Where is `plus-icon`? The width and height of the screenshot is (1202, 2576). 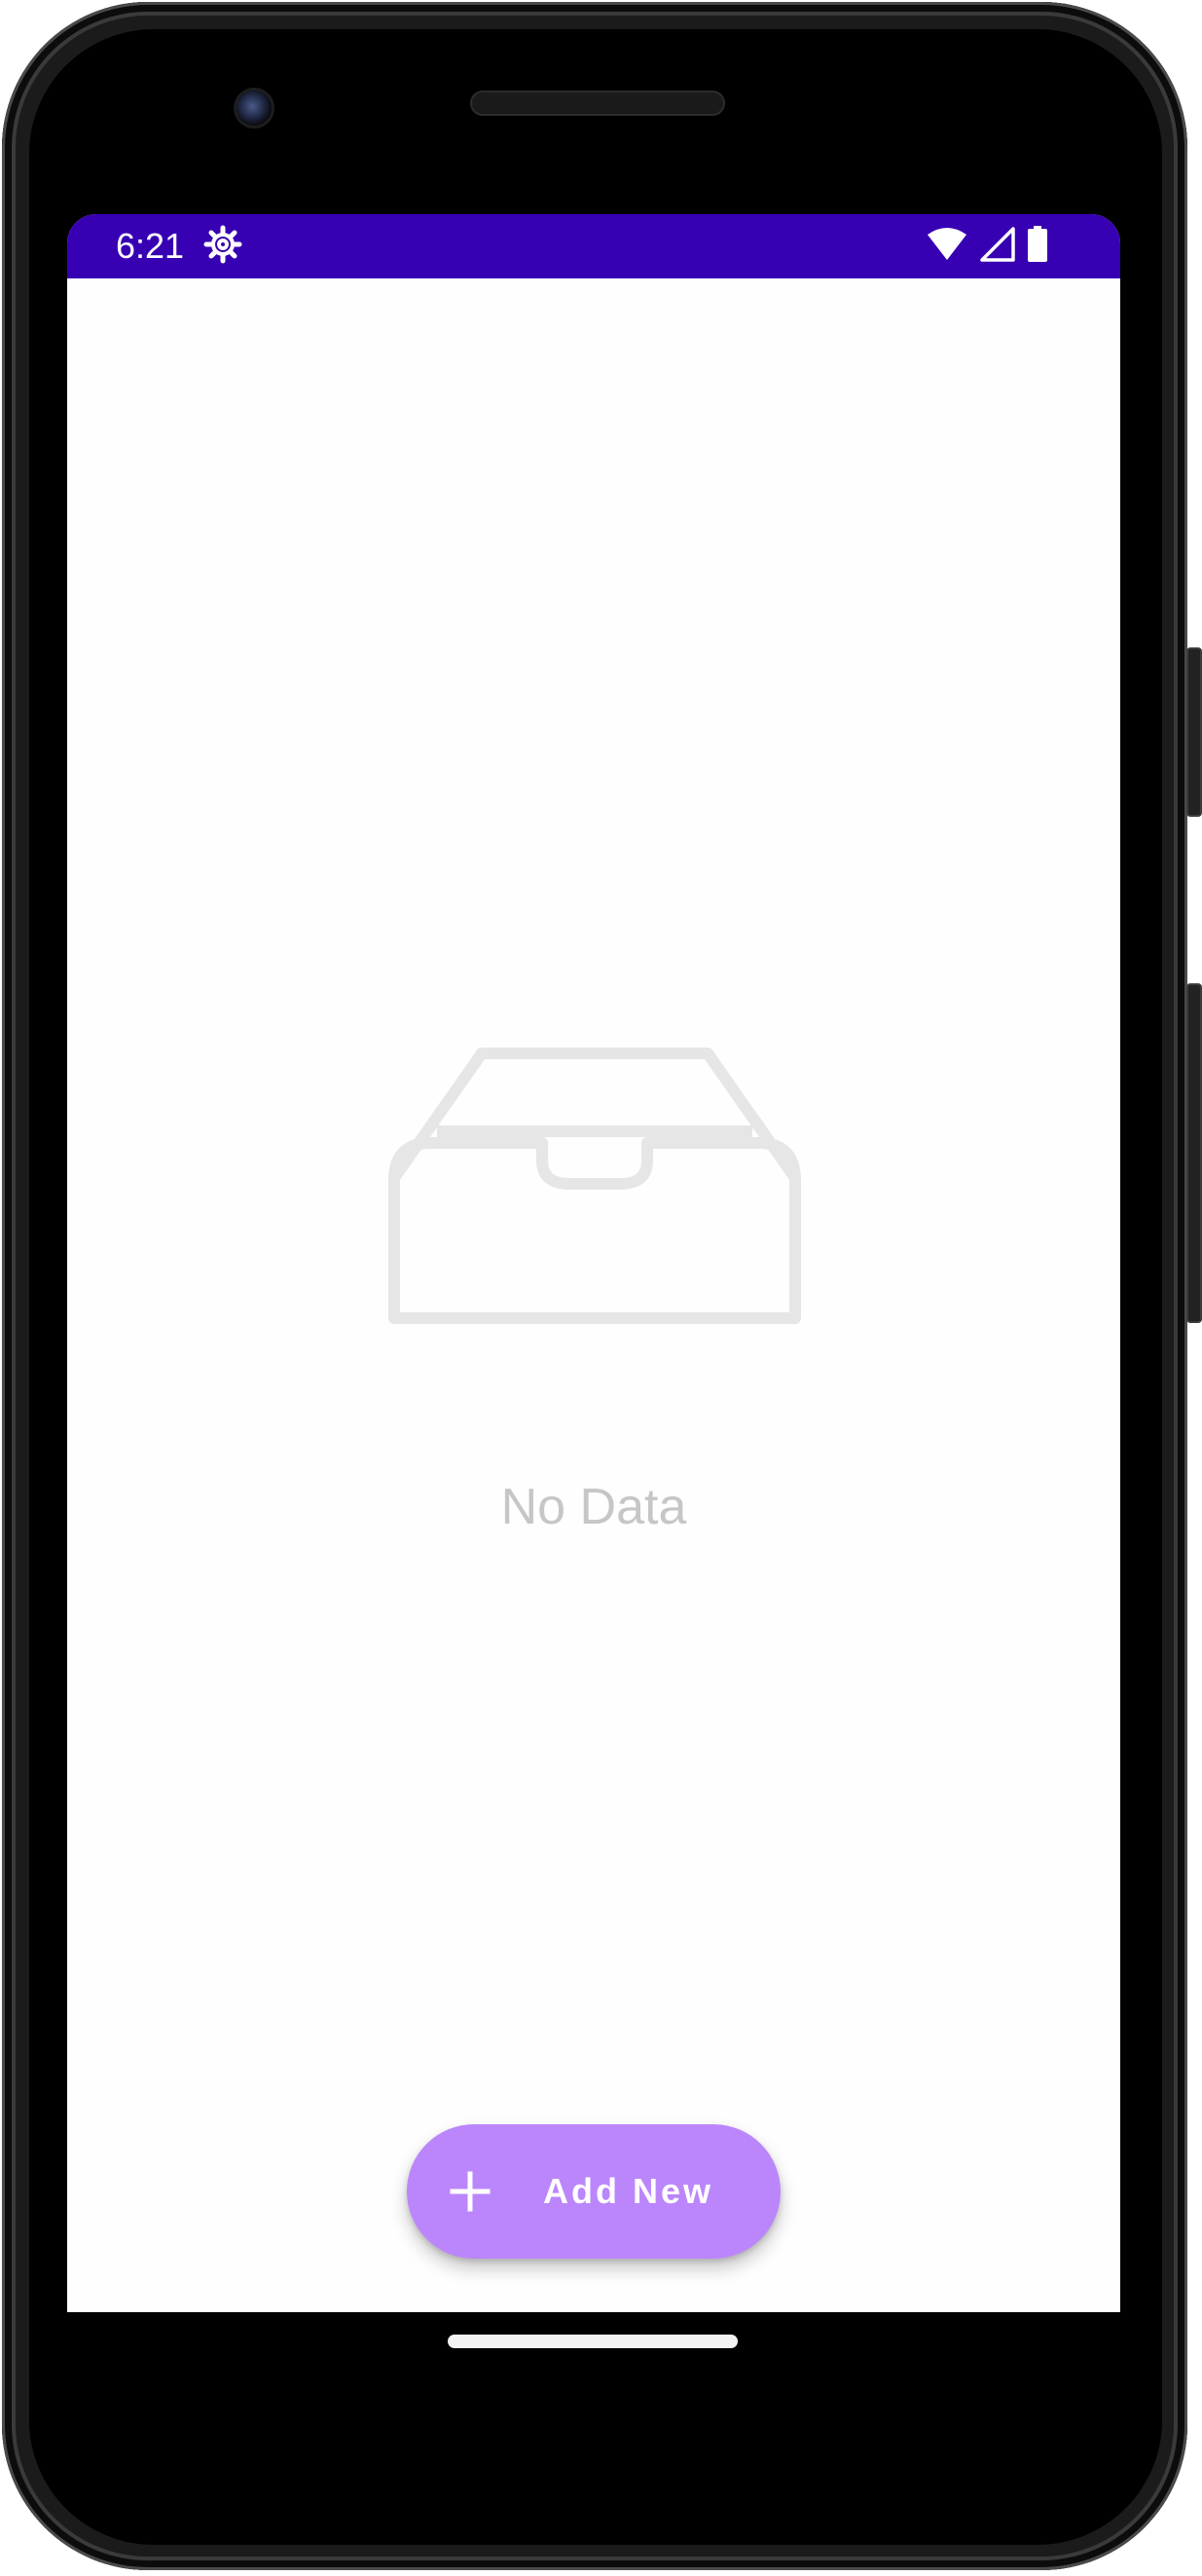
plus-icon is located at coordinates (470, 2191).